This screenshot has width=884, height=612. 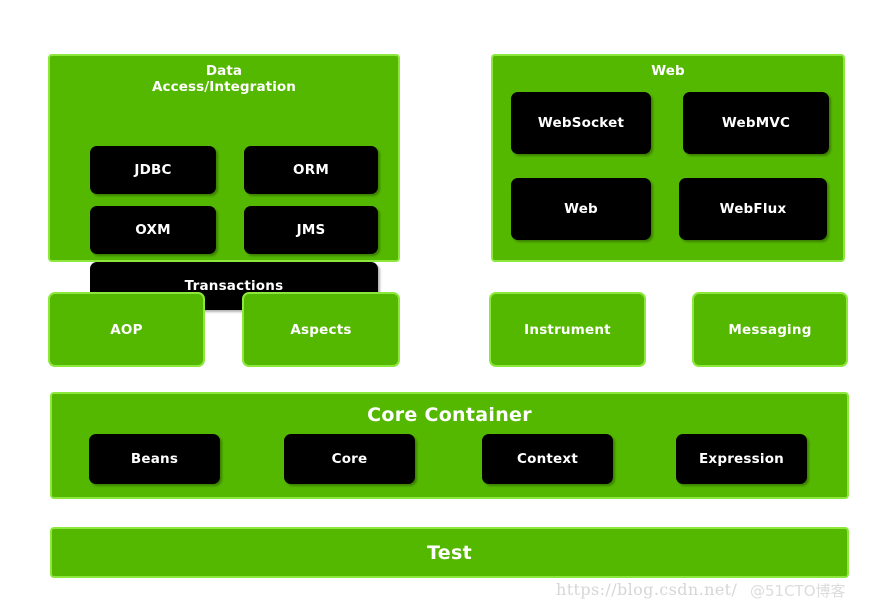 I want to click on module-webflux: WebFlux, so click(x=753, y=209).